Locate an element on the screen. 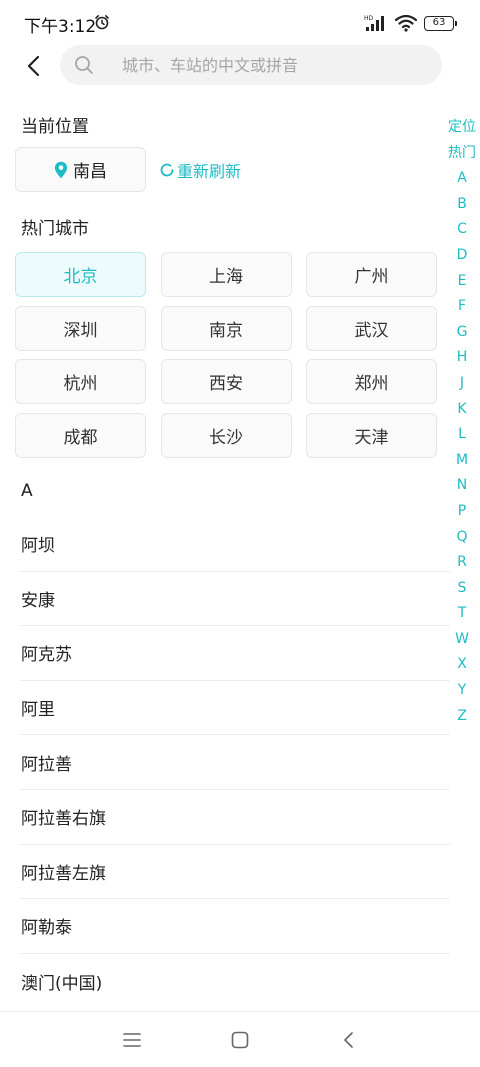  recent-apps-button is located at coordinates (132, 1040).